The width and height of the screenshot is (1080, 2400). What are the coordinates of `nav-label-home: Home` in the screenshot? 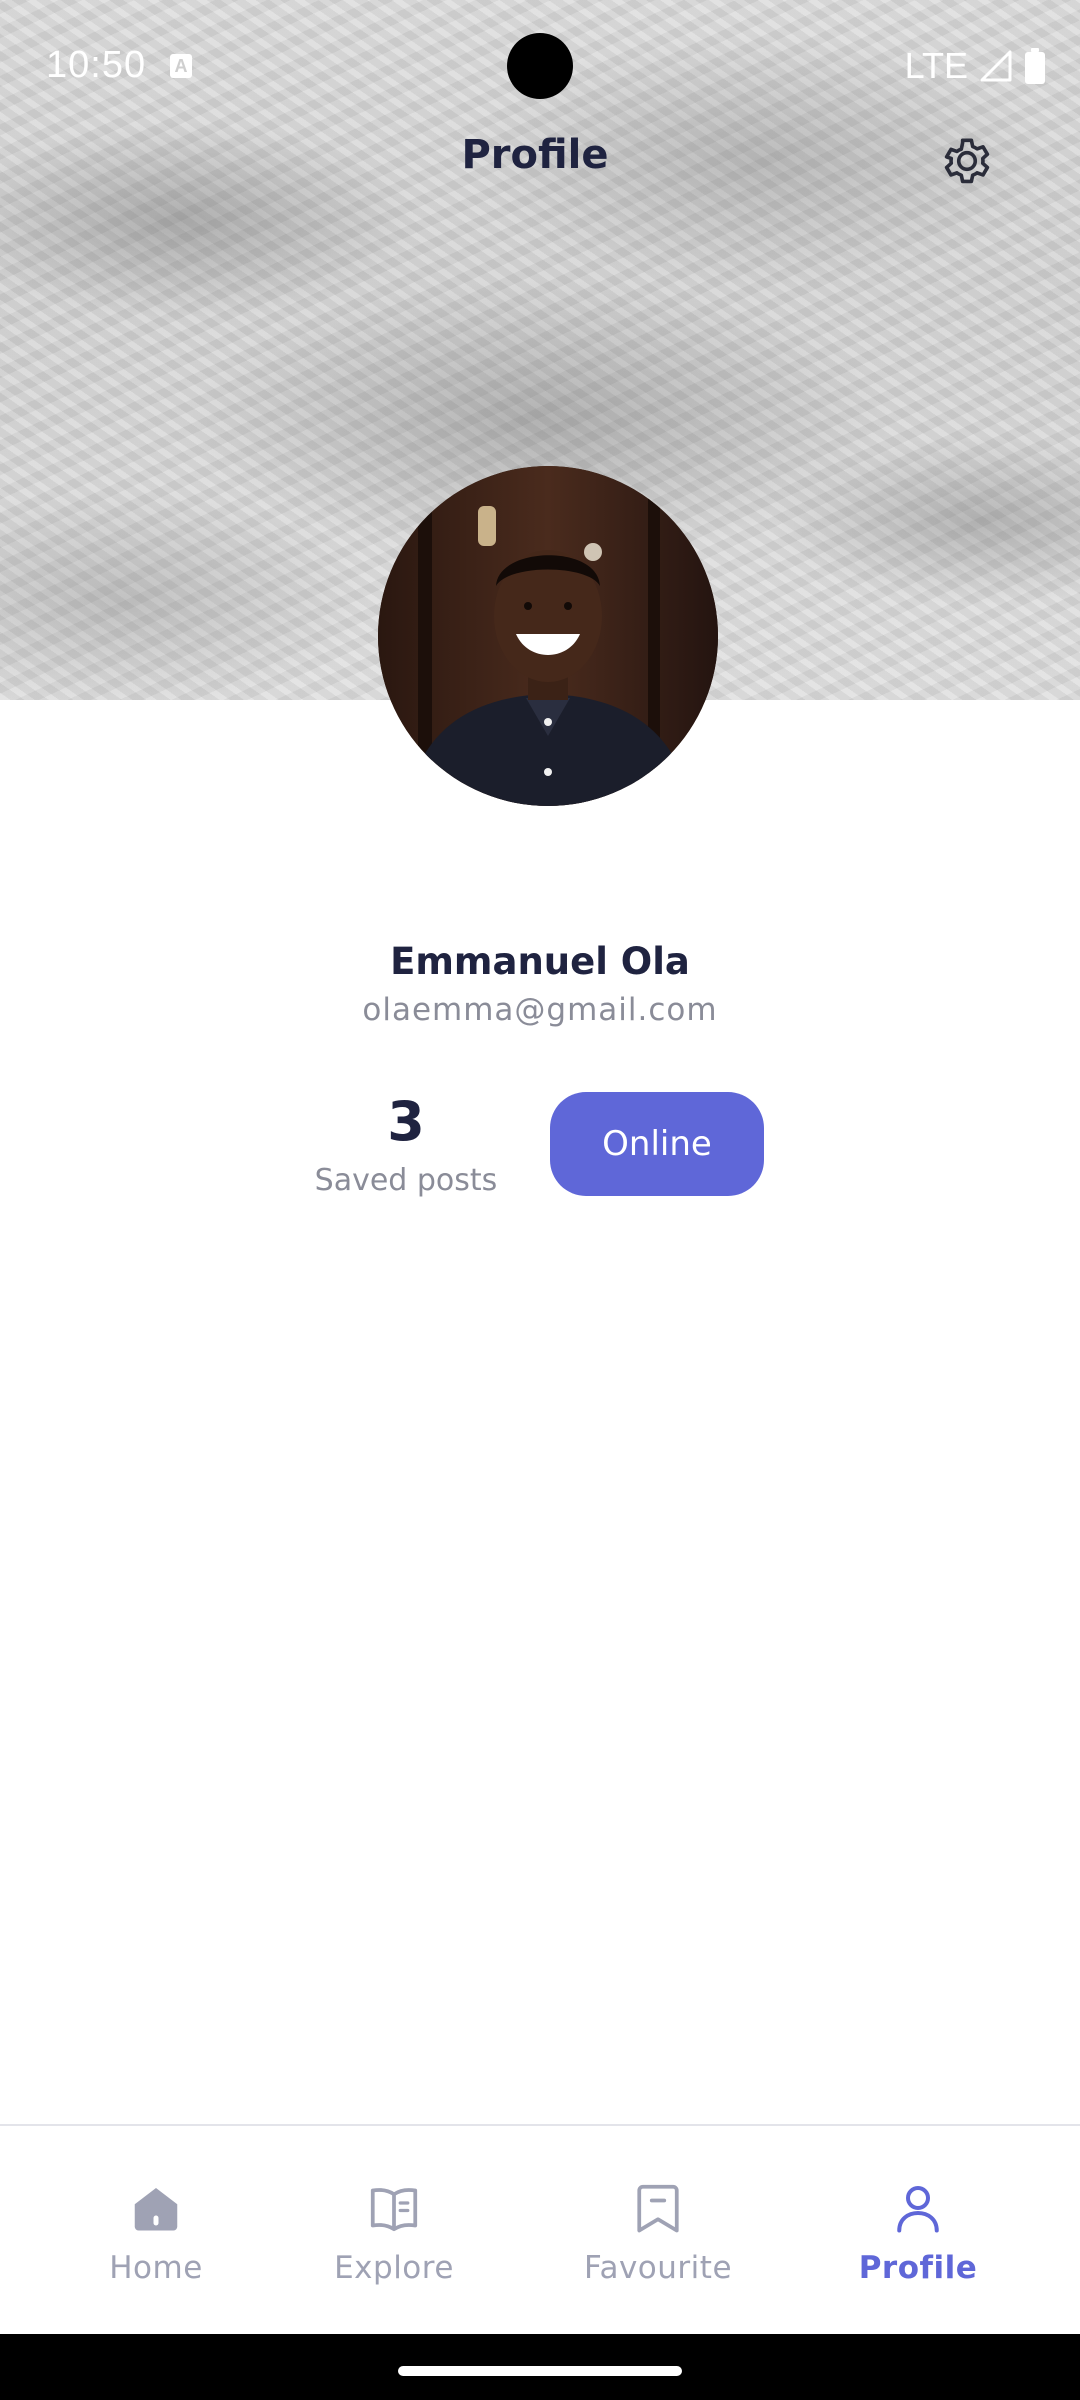 It's located at (156, 2268).